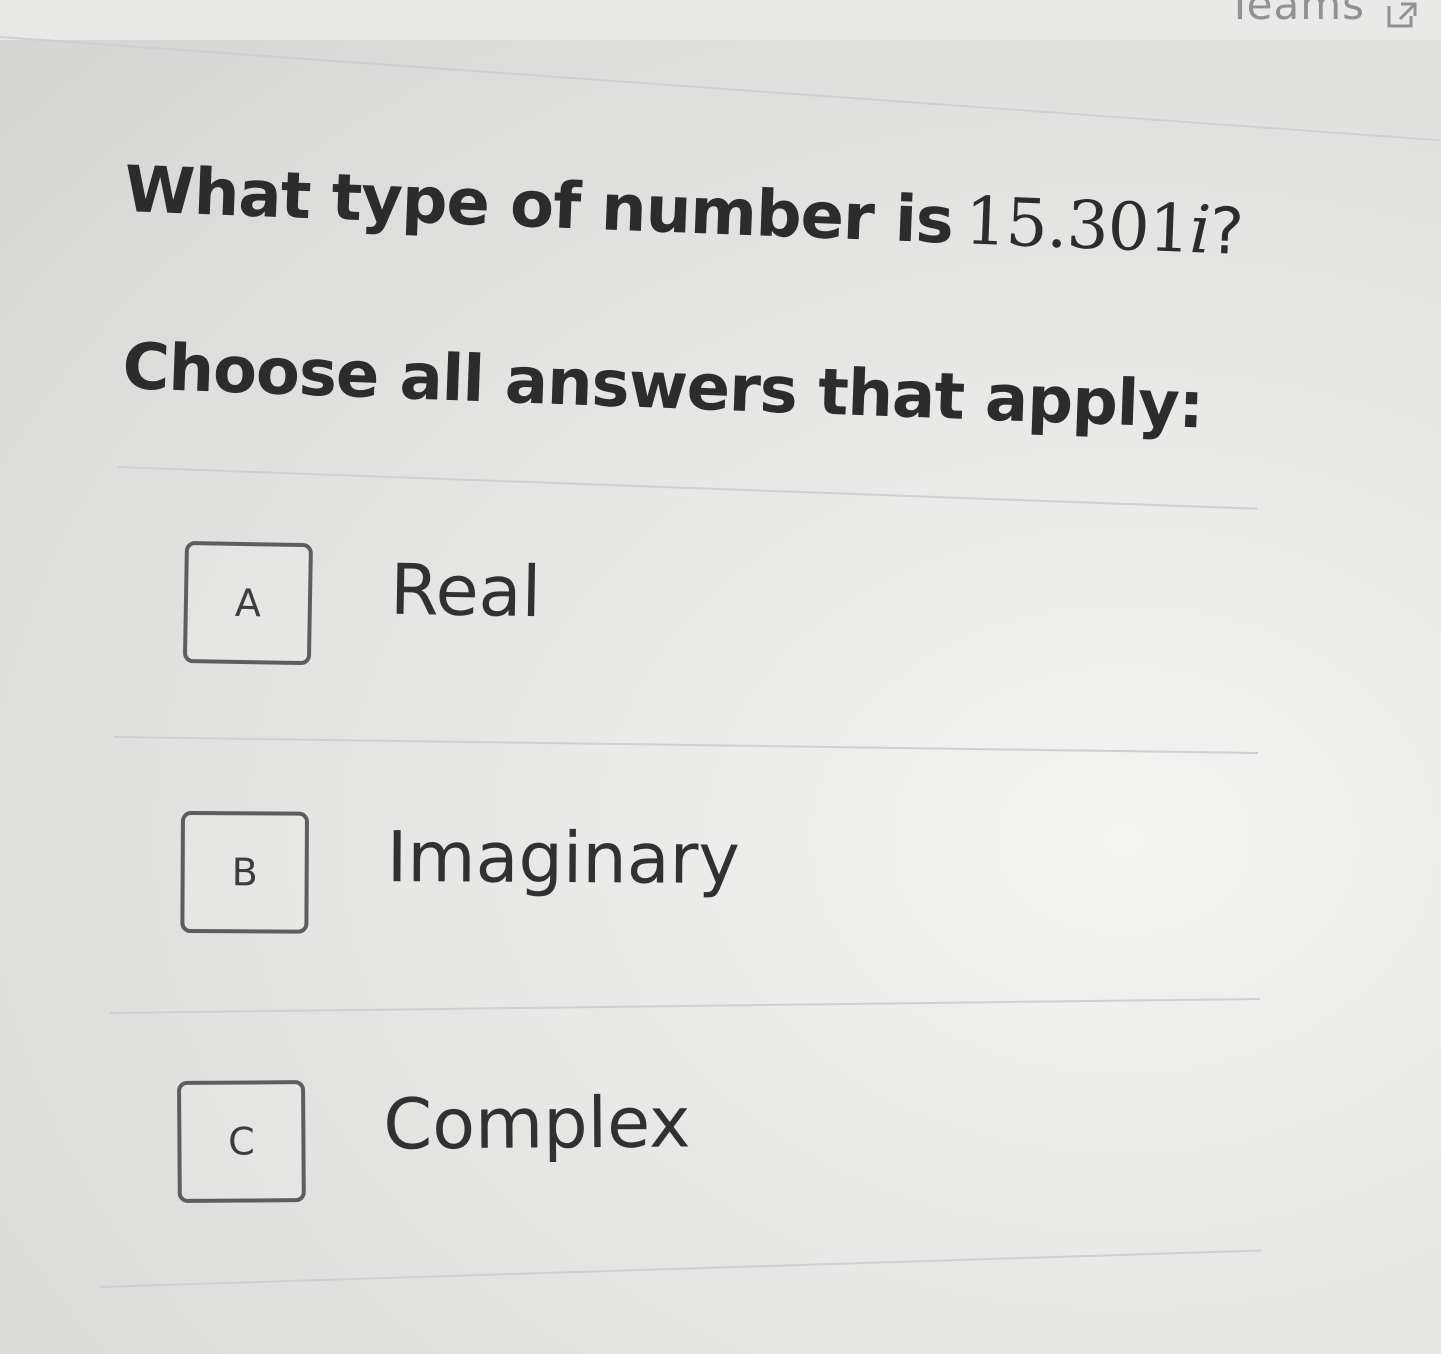 Image resolution: width=1441 pixels, height=1354 pixels. Describe the element at coordinates (1296, 14) in the screenshot. I see `teams-link: Teams` at that location.